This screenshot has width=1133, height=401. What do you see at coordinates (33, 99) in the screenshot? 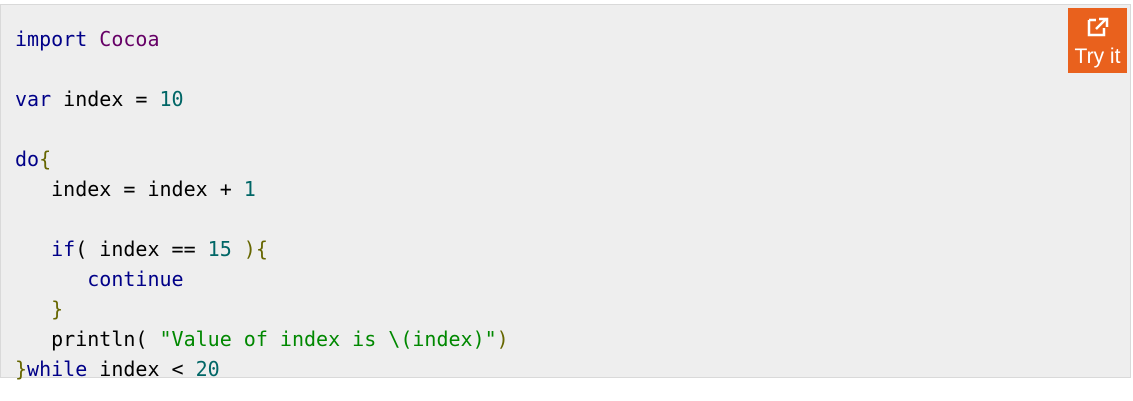
I see `keyword-token: var` at bounding box center [33, 99].